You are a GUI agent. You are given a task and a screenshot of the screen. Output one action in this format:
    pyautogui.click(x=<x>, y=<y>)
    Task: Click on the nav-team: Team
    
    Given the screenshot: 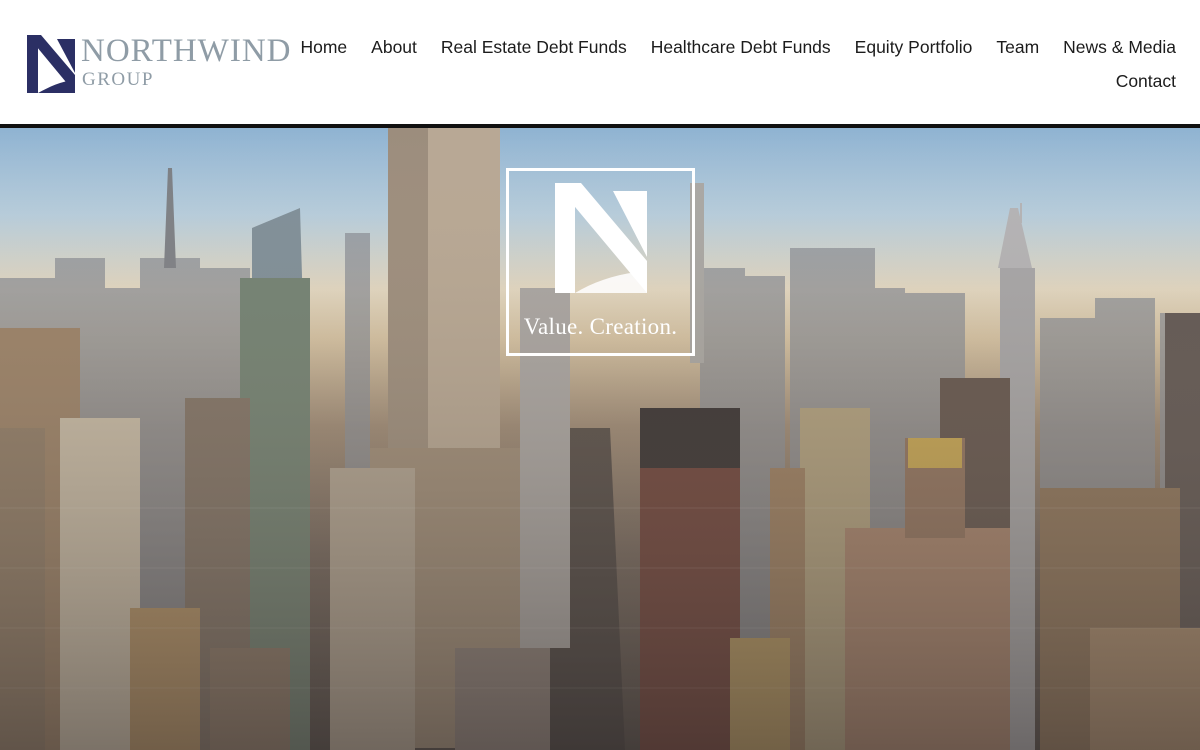 What is the action you would take?
    pyautogui.click(x=1017, y=47)
    